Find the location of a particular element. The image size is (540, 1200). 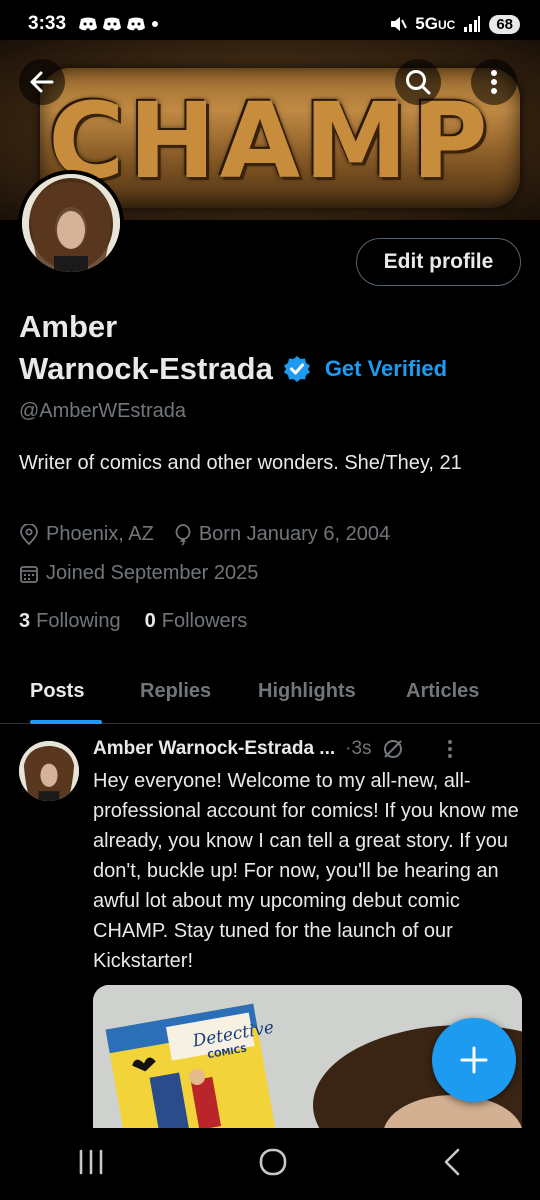

followers-count: 0 is located at coordinates (150, 621).